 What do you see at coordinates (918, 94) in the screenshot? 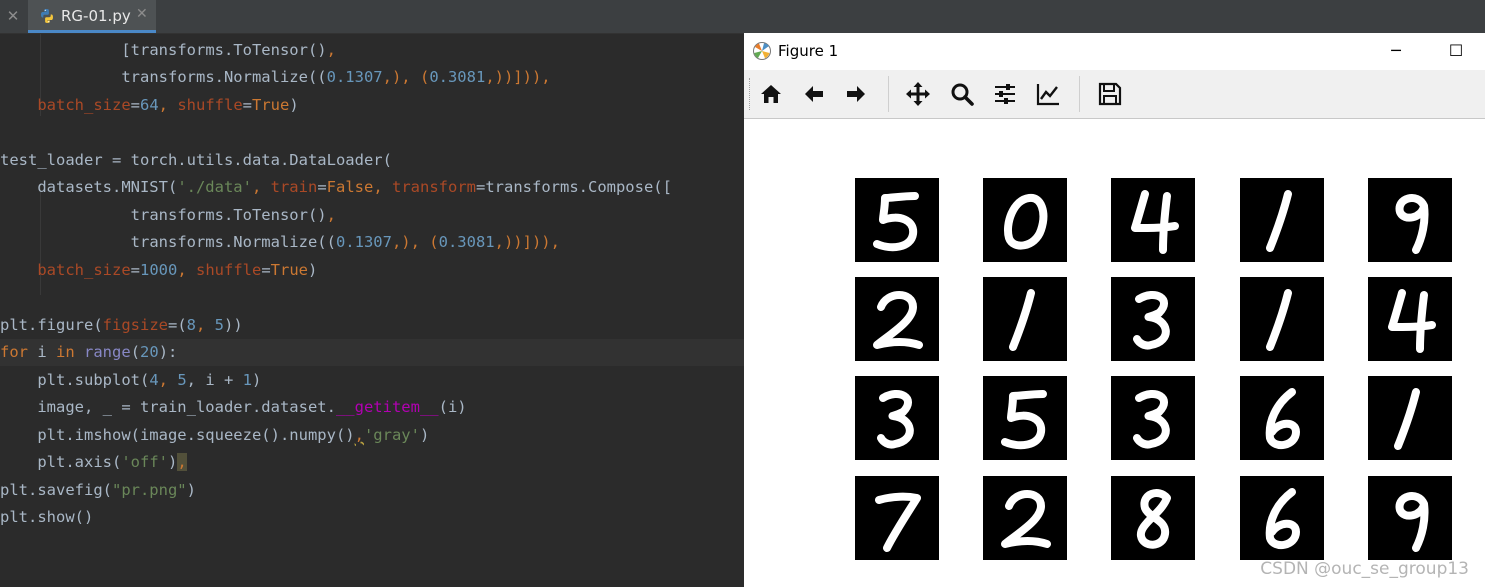
I see `pan-icon` at bounding box center [918, 94].